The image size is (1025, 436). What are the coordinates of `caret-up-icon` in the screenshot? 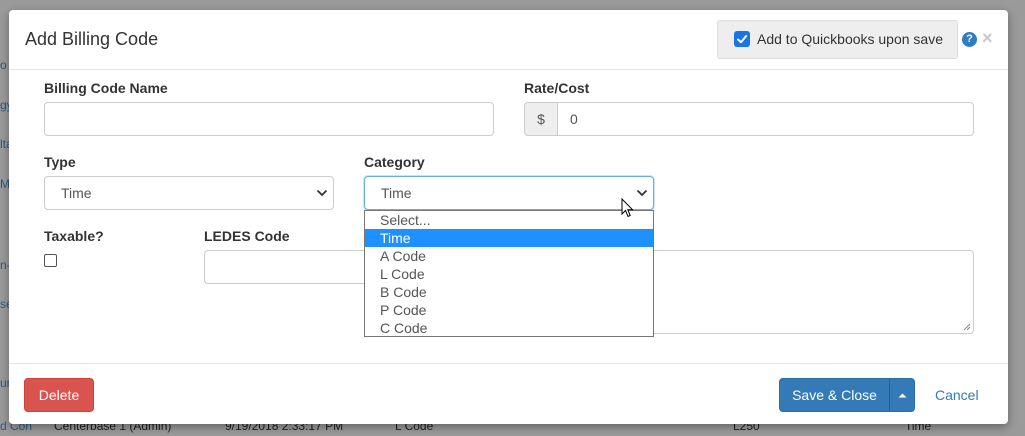 It's located at (902, 395).